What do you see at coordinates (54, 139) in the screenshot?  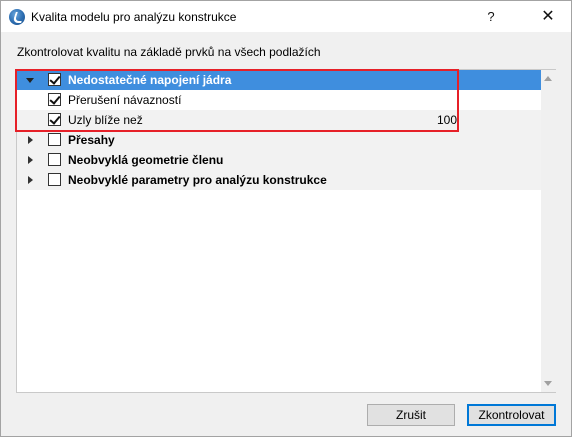 I see `checkbox-overlaps` at bounding box center [54, 139].